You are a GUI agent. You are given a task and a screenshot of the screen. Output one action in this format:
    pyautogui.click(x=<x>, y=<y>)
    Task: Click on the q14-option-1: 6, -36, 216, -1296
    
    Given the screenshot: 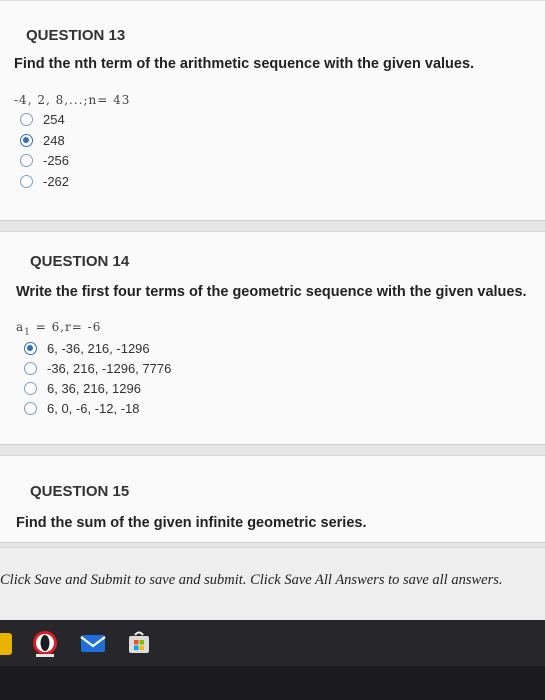 What is the action you would take?
    pyautogui.click(x=87, y=348)
    